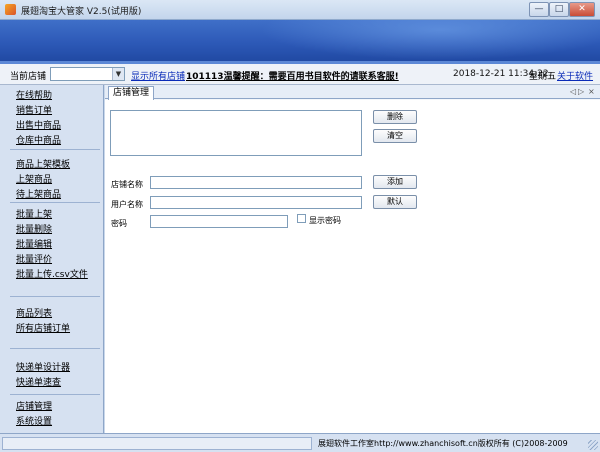 This screenshot has width=600, height=452. I want to click on shop-name-input, so click(256, 182).